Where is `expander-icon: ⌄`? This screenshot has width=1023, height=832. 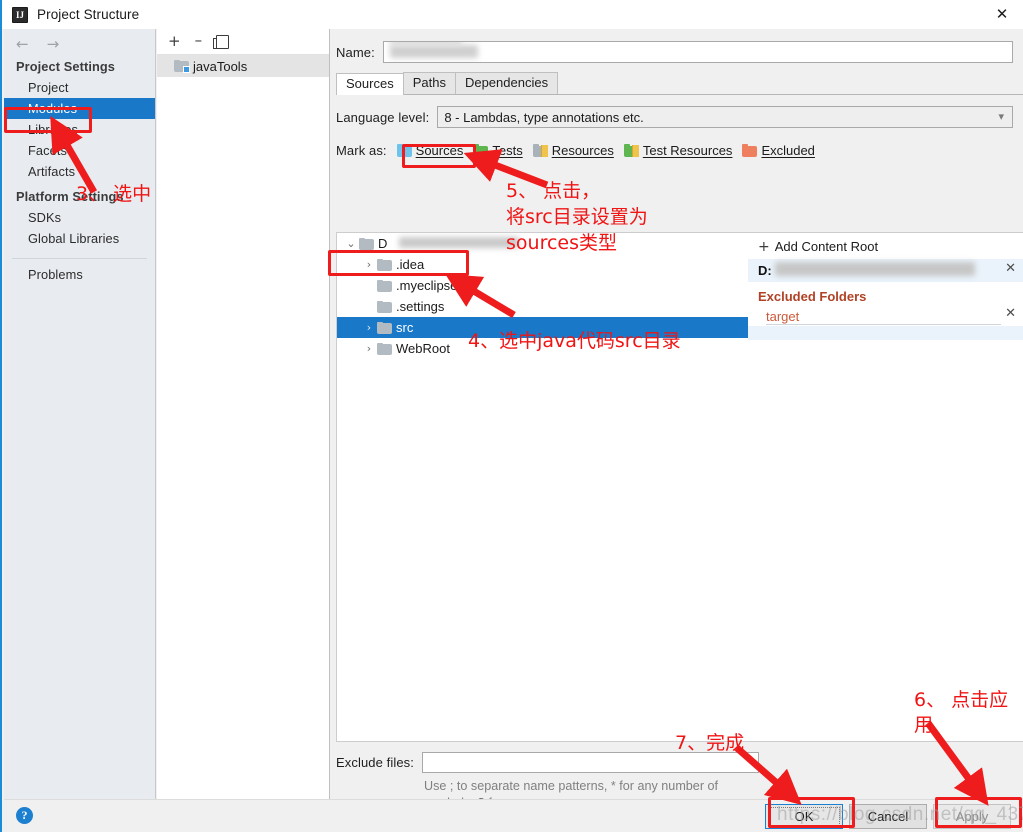 expander-icon: ⌄ is located at coordinates (351, 243).